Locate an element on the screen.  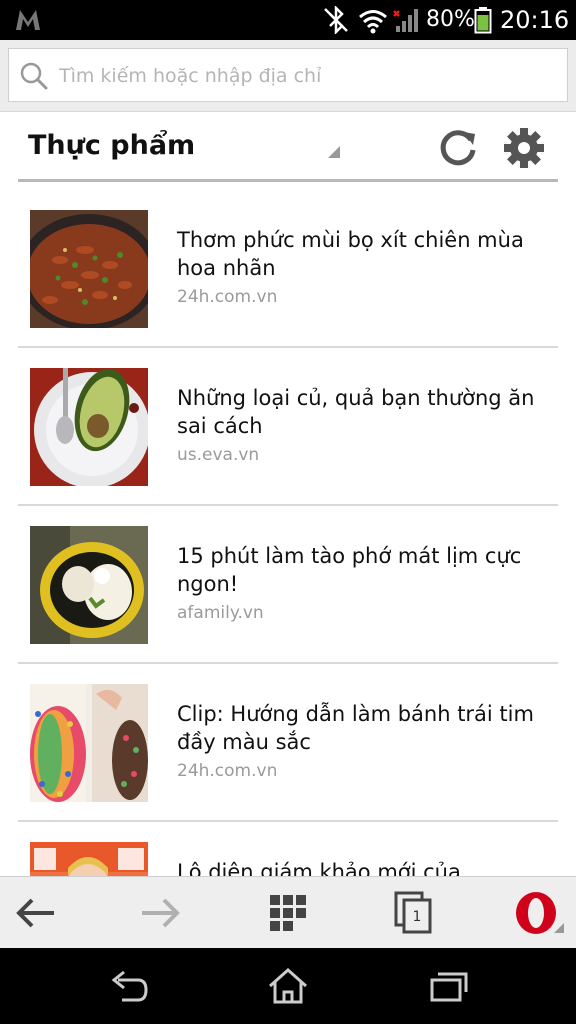
app-notification-icon is located at coordinates (28, 20).